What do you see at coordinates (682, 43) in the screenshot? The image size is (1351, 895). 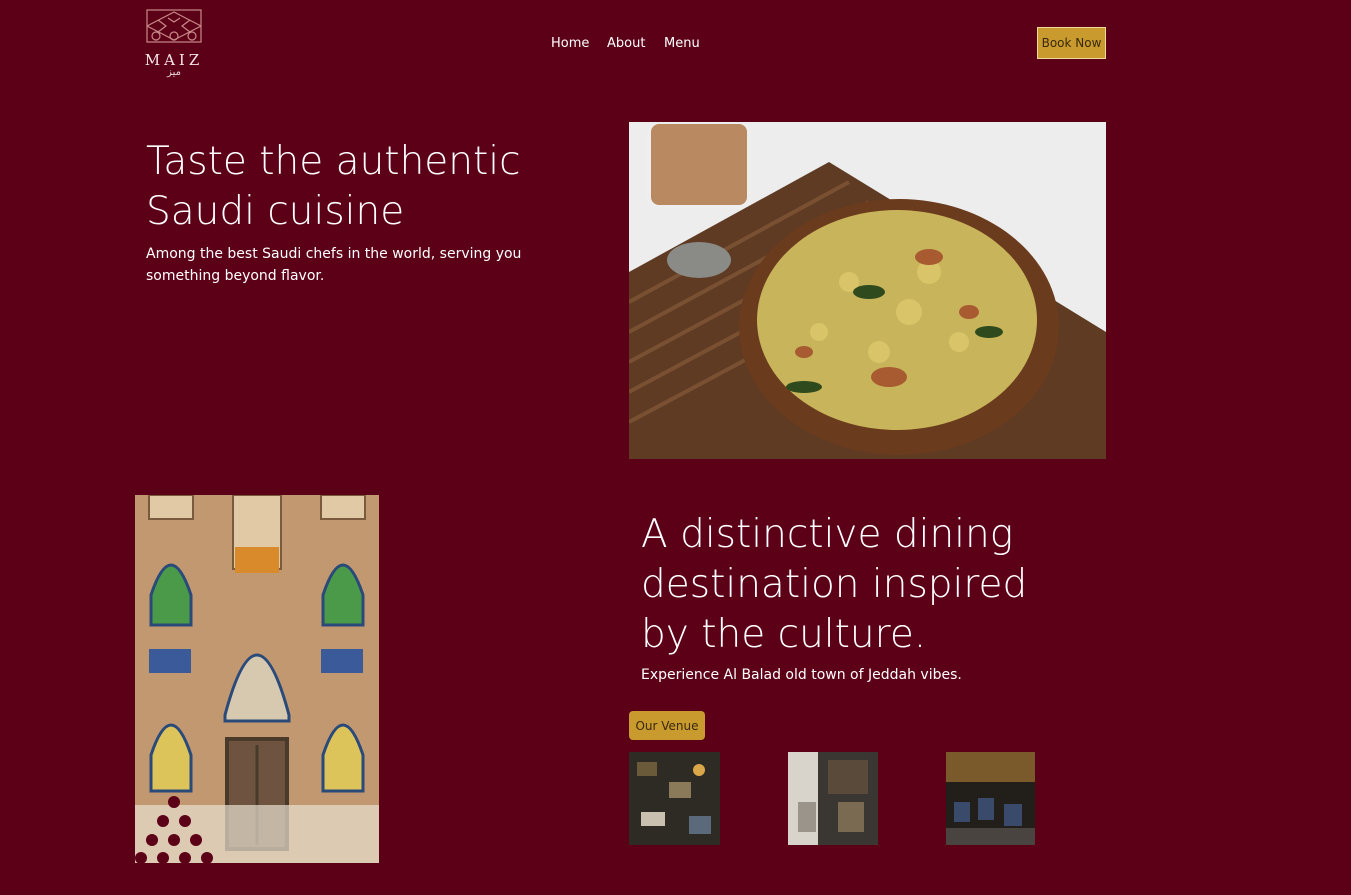 I see `nav-menu-link: Menu` at bounding box center [682, 43].